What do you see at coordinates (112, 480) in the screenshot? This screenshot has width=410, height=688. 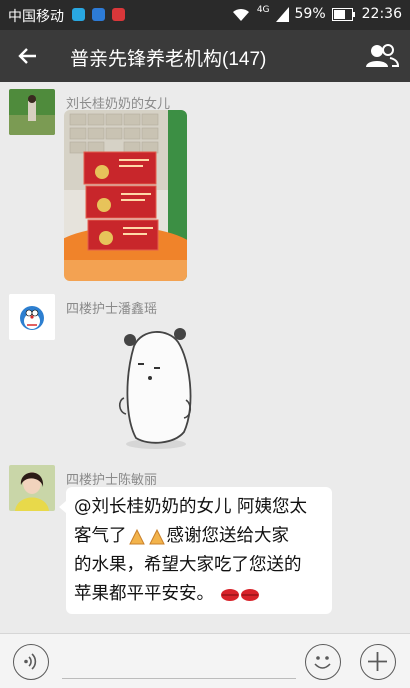 I see `sender-name: 四楼护士陈敏丽` at bounding box center [112, 480].